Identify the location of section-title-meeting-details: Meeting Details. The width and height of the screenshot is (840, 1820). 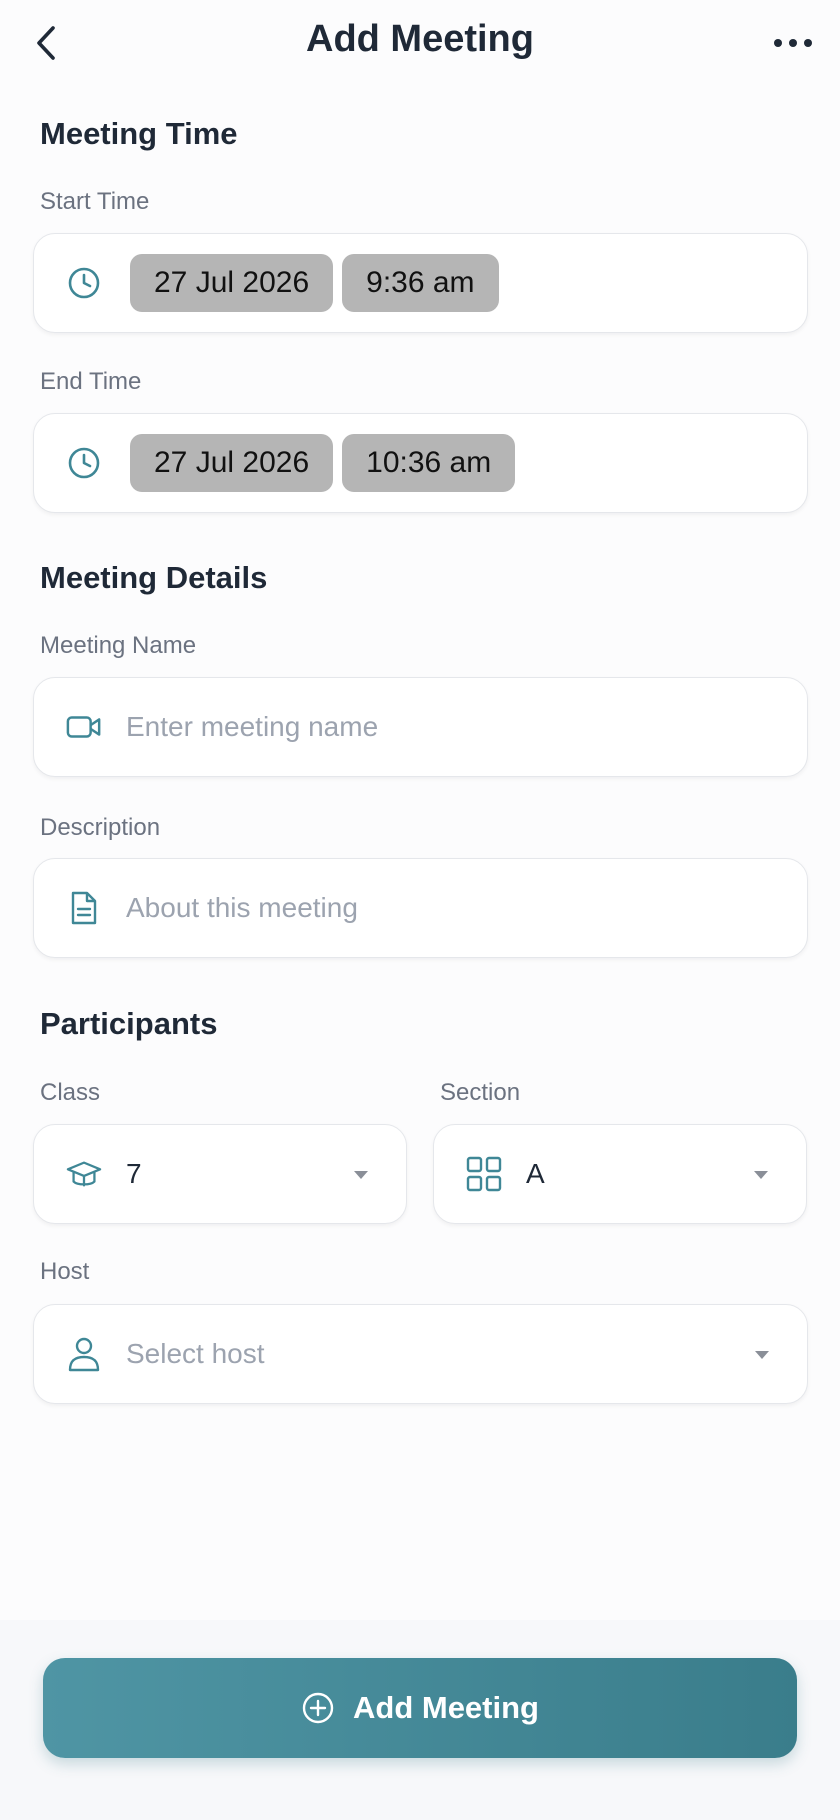
(154, 577).